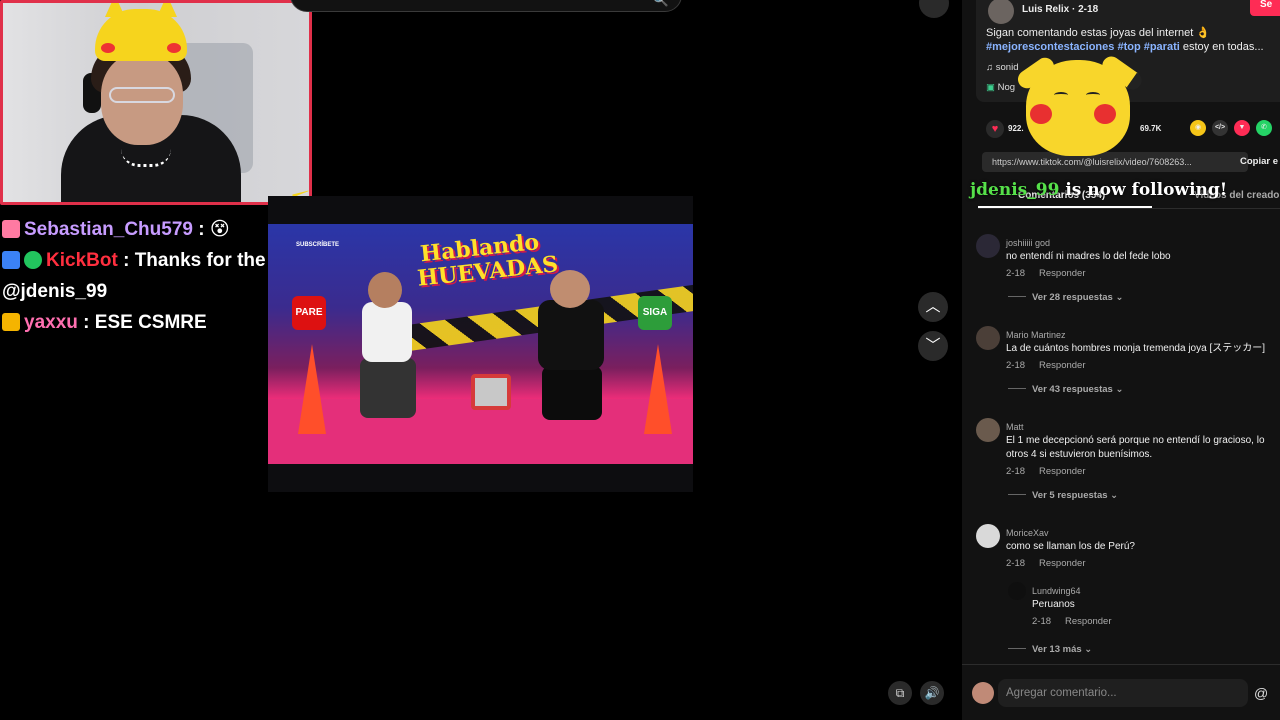 The height and width of the screenshot is (720, 1280). Describe the element at coordinates (219, 229) in the screenshot. I see `emote-icon: 😵` at that location.